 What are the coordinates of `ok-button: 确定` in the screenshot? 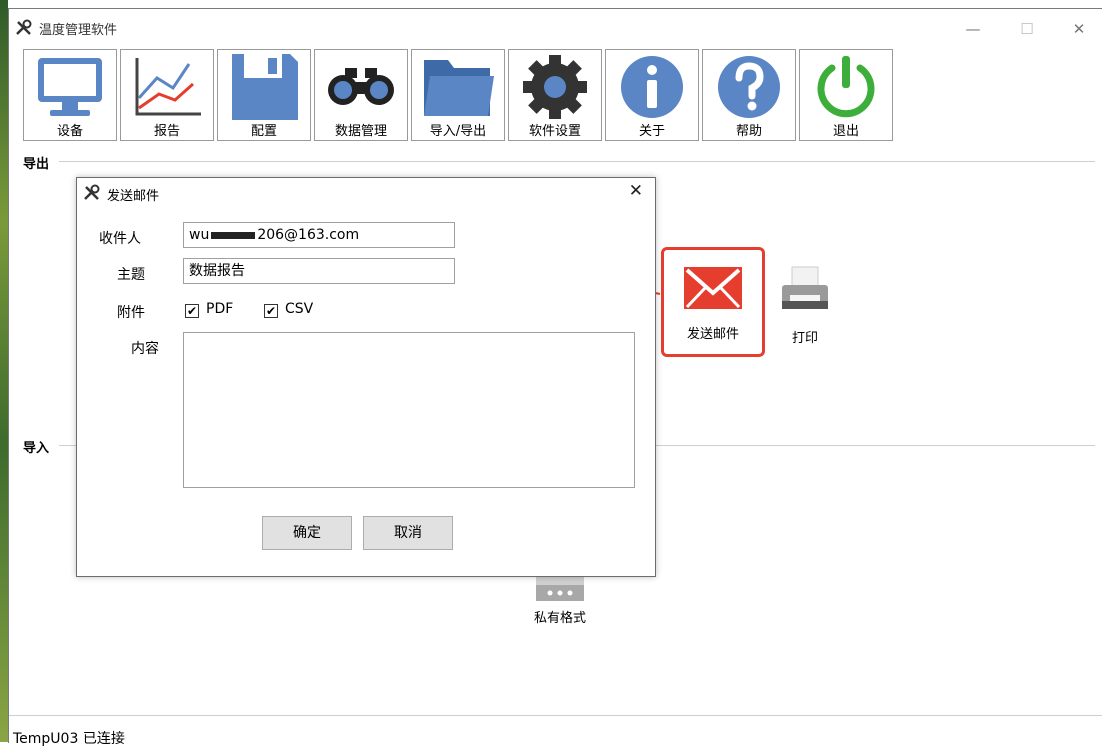 It's located at (307, 533).